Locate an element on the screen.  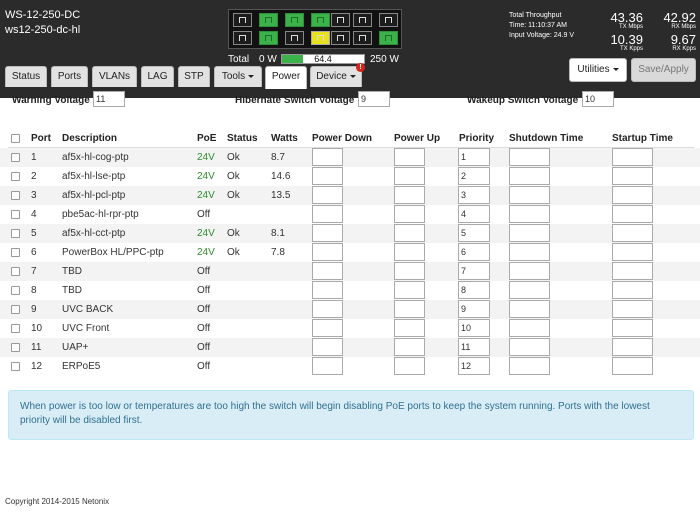
priority-input: 6 is located at coordinates (474, 252).